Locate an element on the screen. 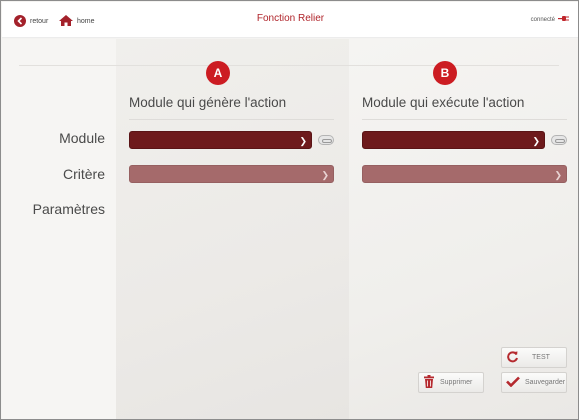 Image resolution: width=579 pixels, height=420 pixels. header-divider is located at coordinates (289, 65).